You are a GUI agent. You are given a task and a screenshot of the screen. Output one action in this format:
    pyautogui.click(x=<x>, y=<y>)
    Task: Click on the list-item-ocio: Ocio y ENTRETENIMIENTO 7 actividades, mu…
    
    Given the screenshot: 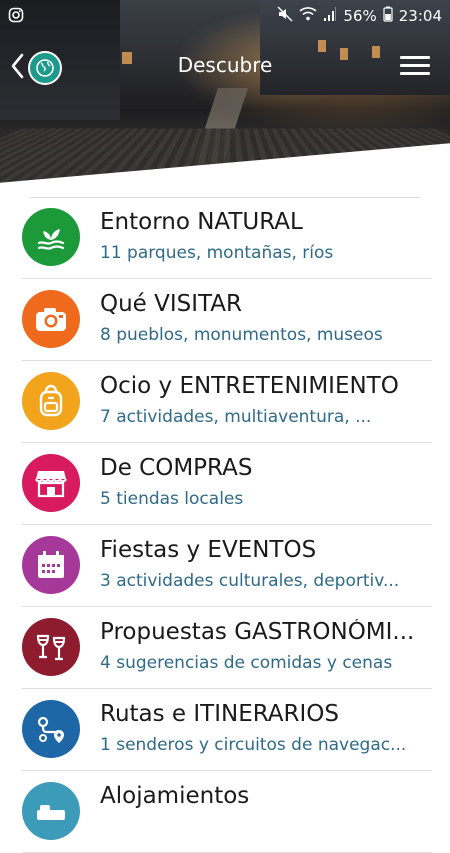 What is the action you would take?
    pyautogui.click(x=227, y=402)
    